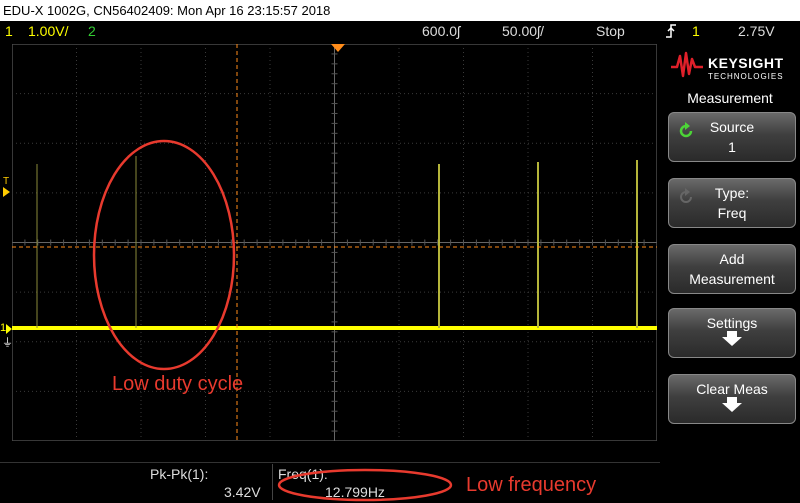 The image size is (800, 503). Describe the element at coordinates (242, 492) in the screenshot. I see `pkpk-value: 3.42V` at that location.